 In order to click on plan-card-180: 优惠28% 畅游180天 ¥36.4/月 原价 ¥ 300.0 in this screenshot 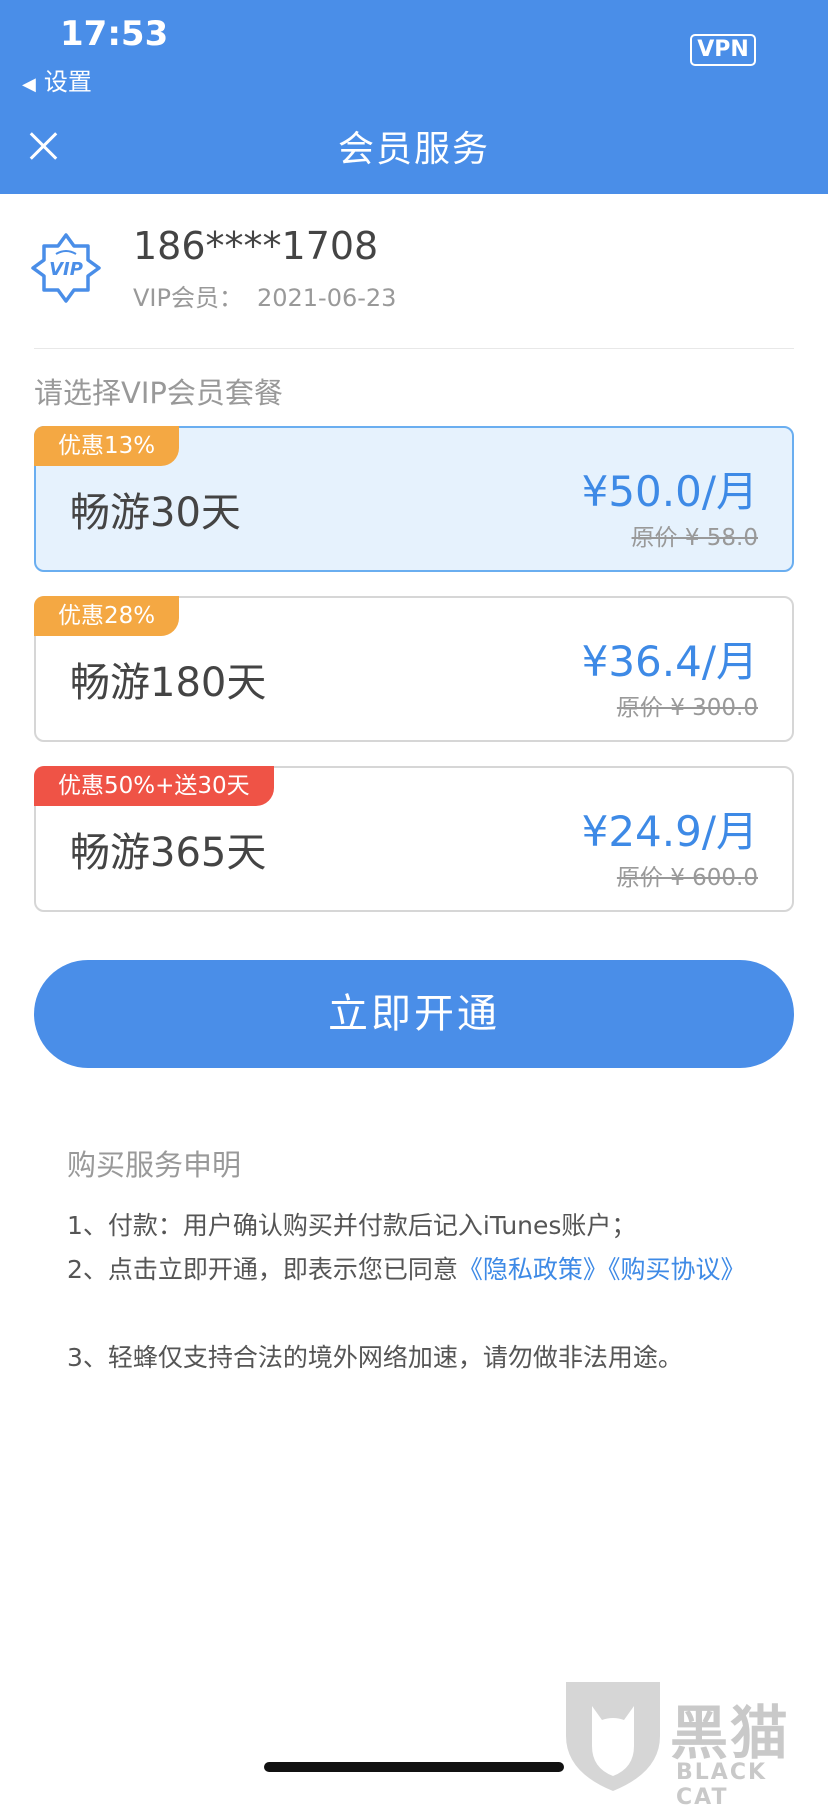, I will do `click(414, 669)`.